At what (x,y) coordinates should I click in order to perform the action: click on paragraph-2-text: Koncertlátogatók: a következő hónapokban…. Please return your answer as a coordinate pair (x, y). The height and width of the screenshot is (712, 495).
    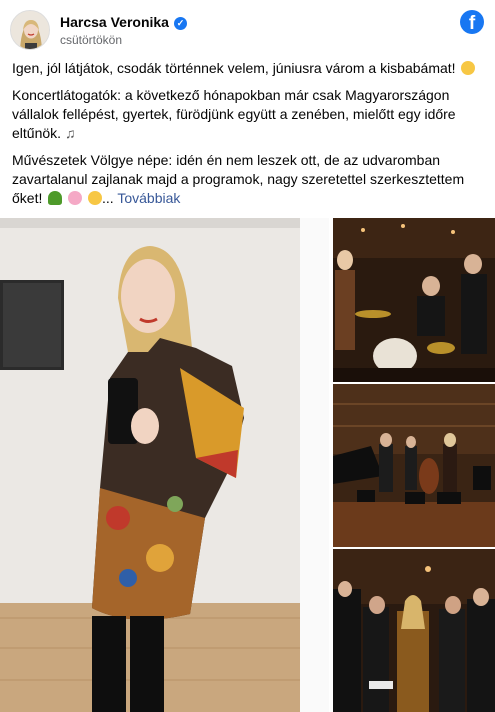
    Looking at the image, I should click on (234, 114).